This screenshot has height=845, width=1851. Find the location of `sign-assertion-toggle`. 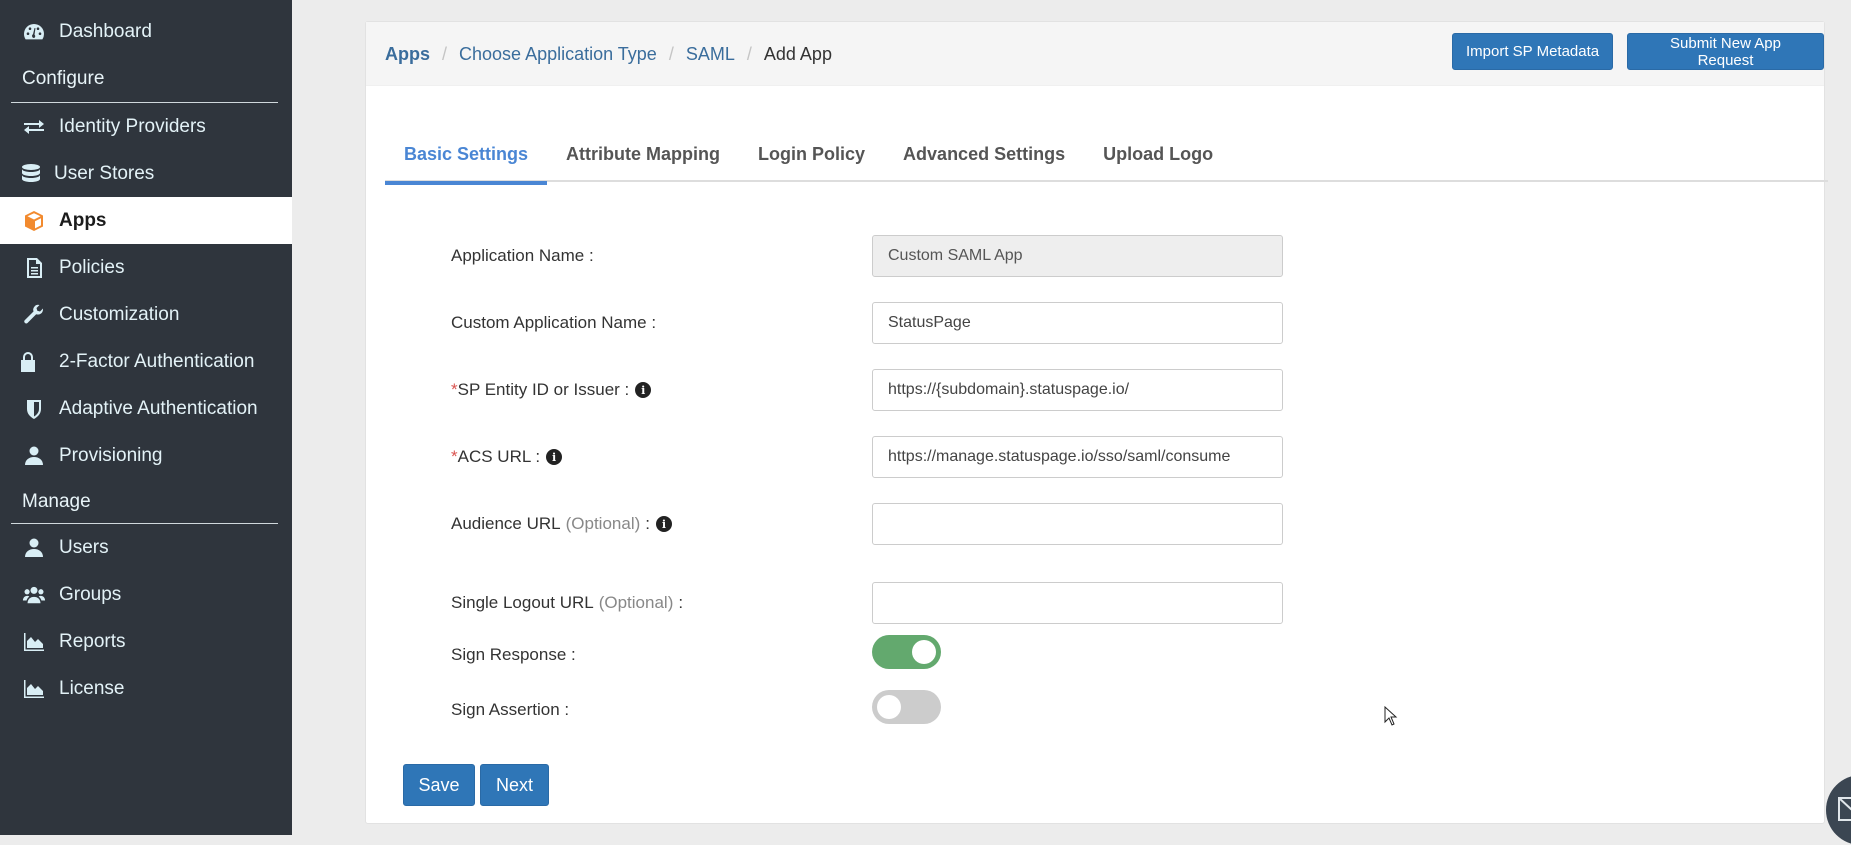

sign-assertion-toggle is located at coordinates (906, 707).